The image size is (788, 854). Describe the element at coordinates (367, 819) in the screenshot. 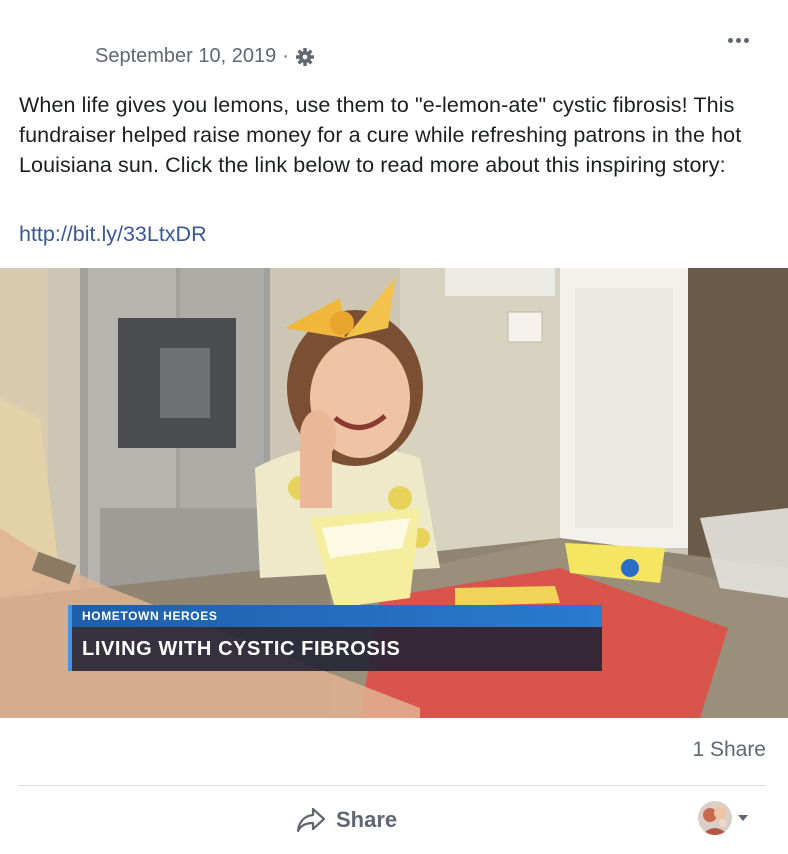

I see `share-label: Share` at that location.